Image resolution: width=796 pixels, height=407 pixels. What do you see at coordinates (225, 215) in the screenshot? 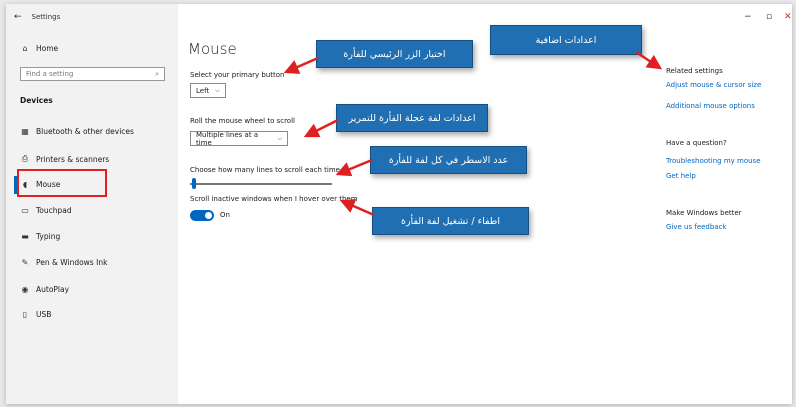
I see `toggle-state: On` at bounding box center [225, 215].